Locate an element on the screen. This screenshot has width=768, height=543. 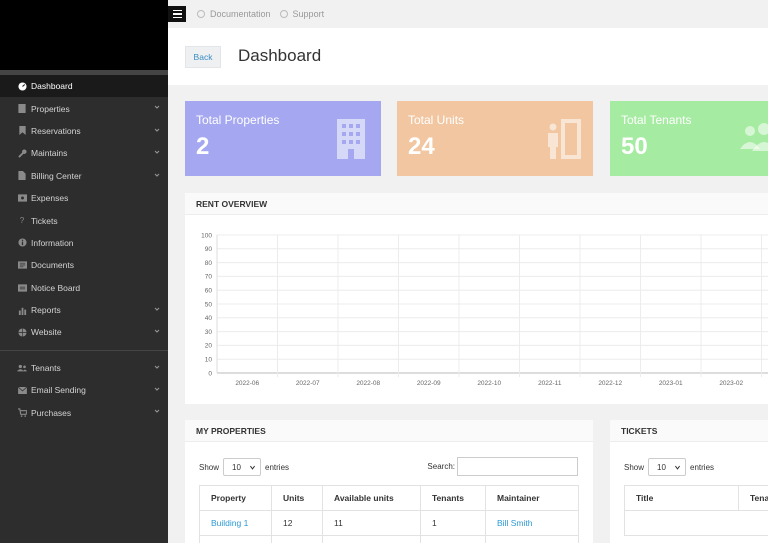
sidebar-item-label: Reports is located at coordinates (46, 310).